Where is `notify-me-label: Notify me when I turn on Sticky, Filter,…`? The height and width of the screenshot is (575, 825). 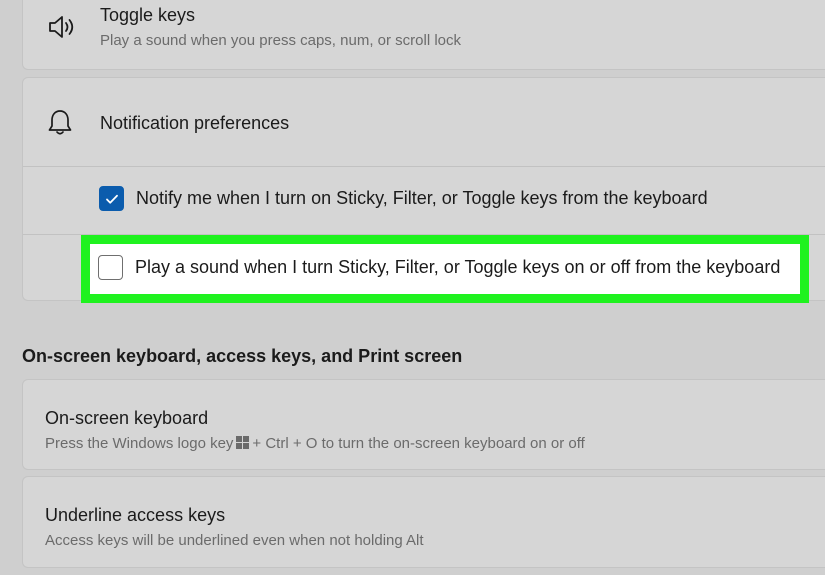
notify-me-label: Notify me when I turn on Sticky, Filter,… is located at coordinates (422, 198).